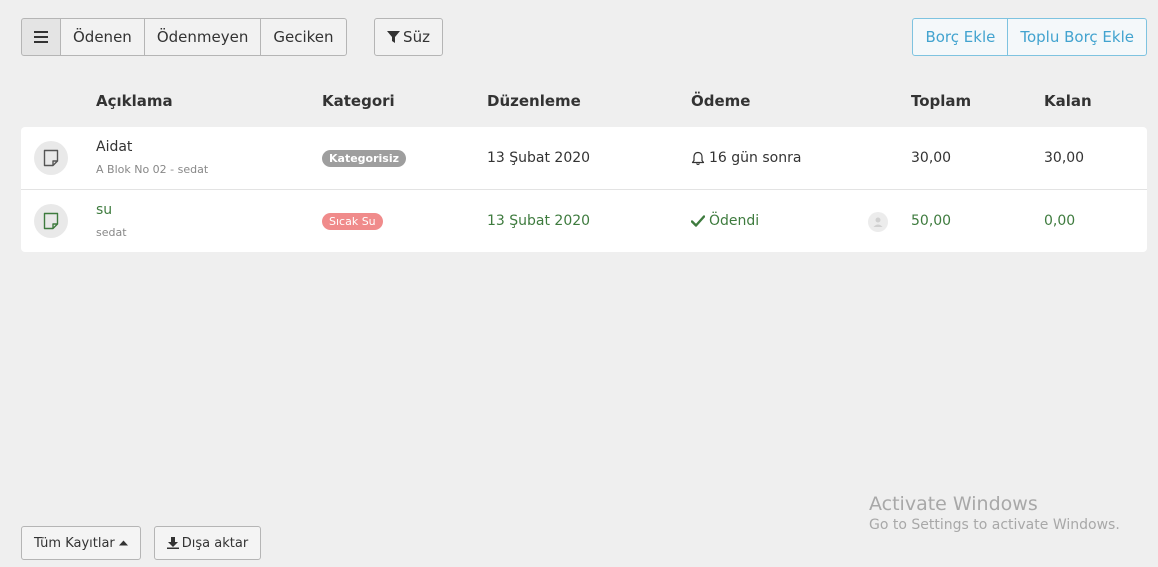  I want to click on row-remaining: 30,00, so click(1064, 158).